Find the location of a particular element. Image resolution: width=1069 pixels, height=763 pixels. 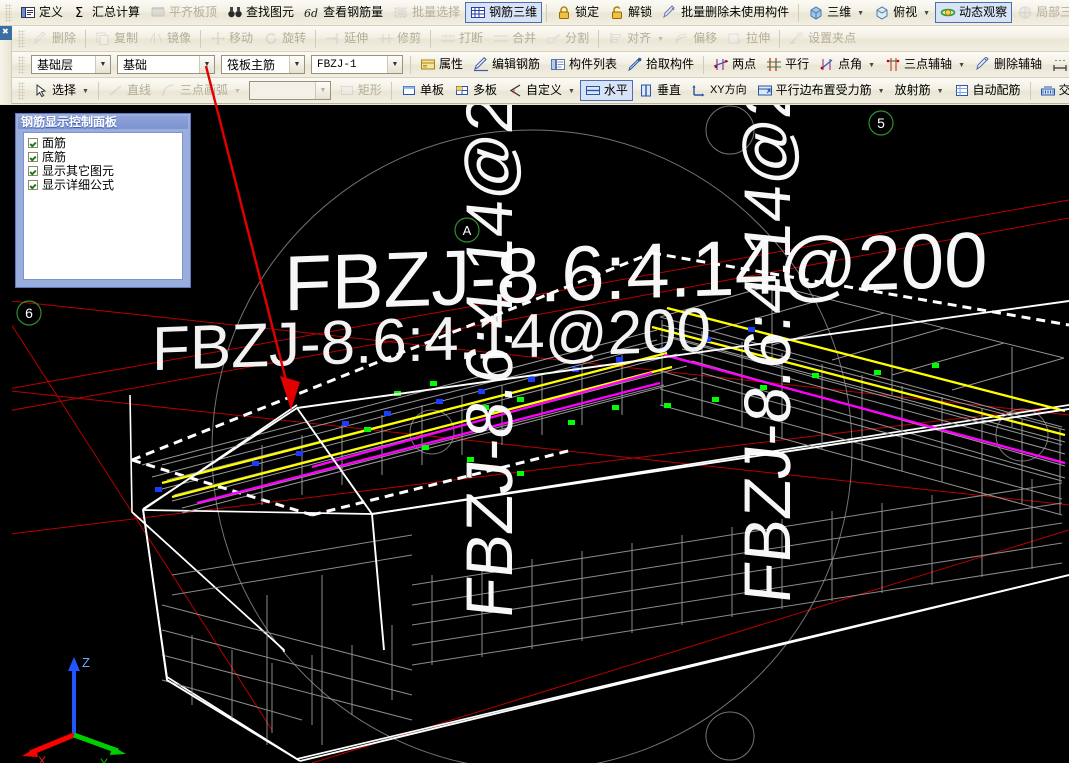

align-button: 对齐 ▼ is located at coordinates (636, 38).